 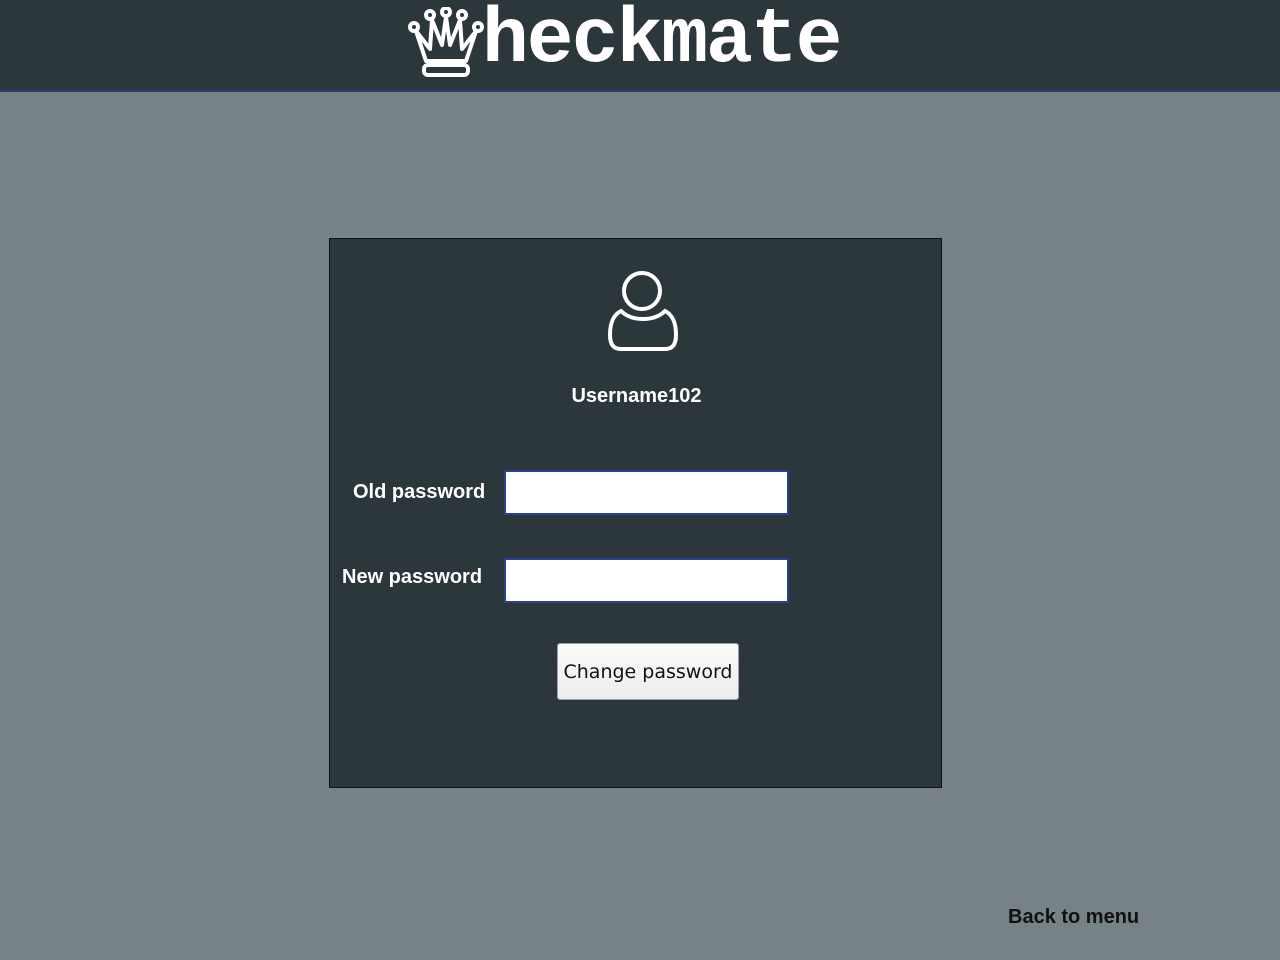 I want to click on logo-text: heckmate, so click(x=662, y=42).